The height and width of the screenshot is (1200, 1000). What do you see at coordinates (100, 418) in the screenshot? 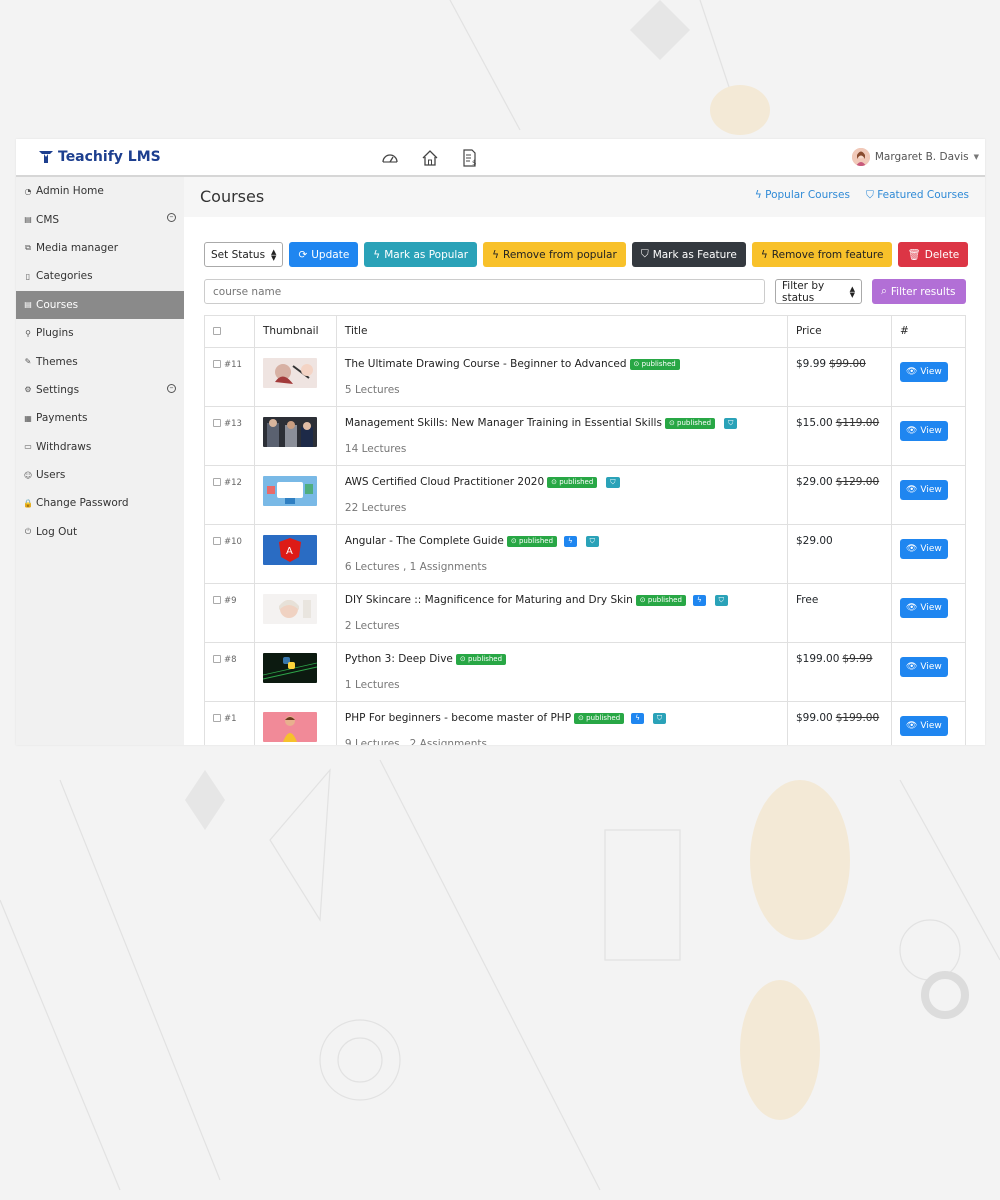
I see `sidebar-item-payments: ▦ Payments` at bounding box center [100, 418].